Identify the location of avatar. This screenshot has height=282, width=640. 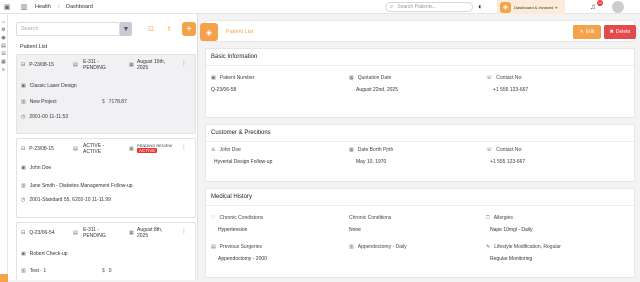
(618, 7).